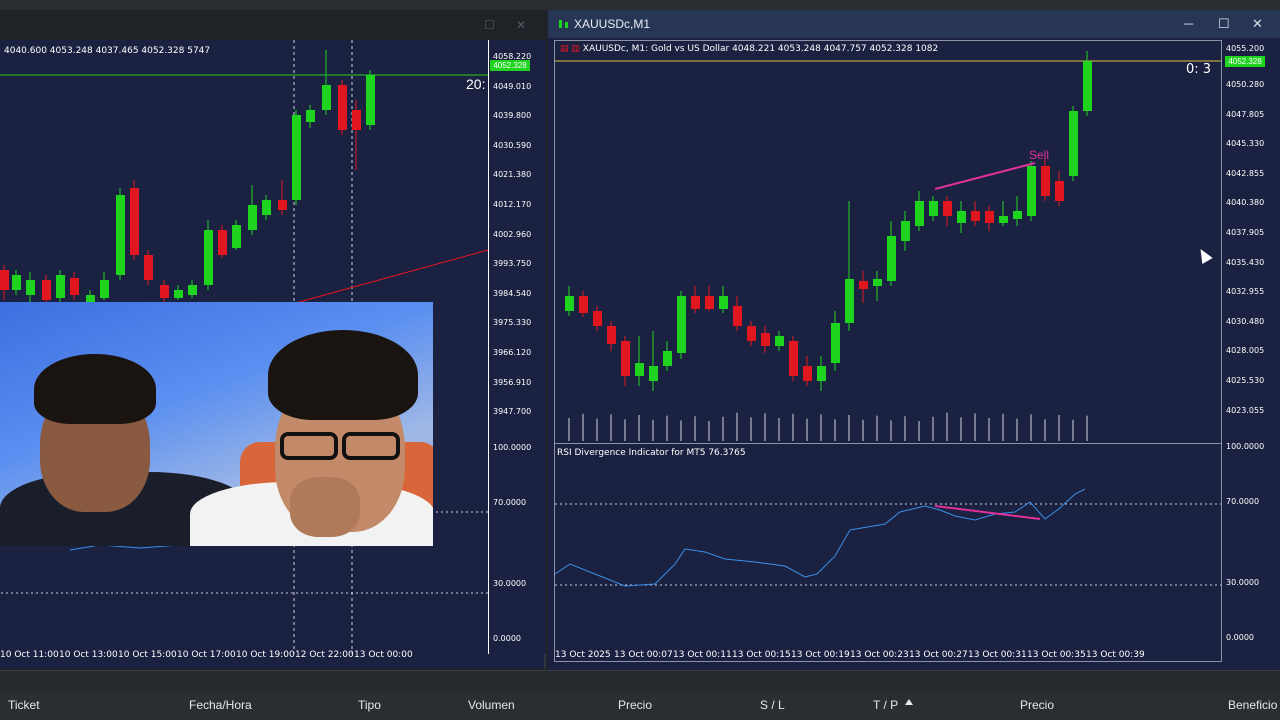 The width and height of the screenshot is (1280, 720). Describe the element at coordinates (1188, 23) in the screenshot. I see `minimize-icon: ─` at that location.